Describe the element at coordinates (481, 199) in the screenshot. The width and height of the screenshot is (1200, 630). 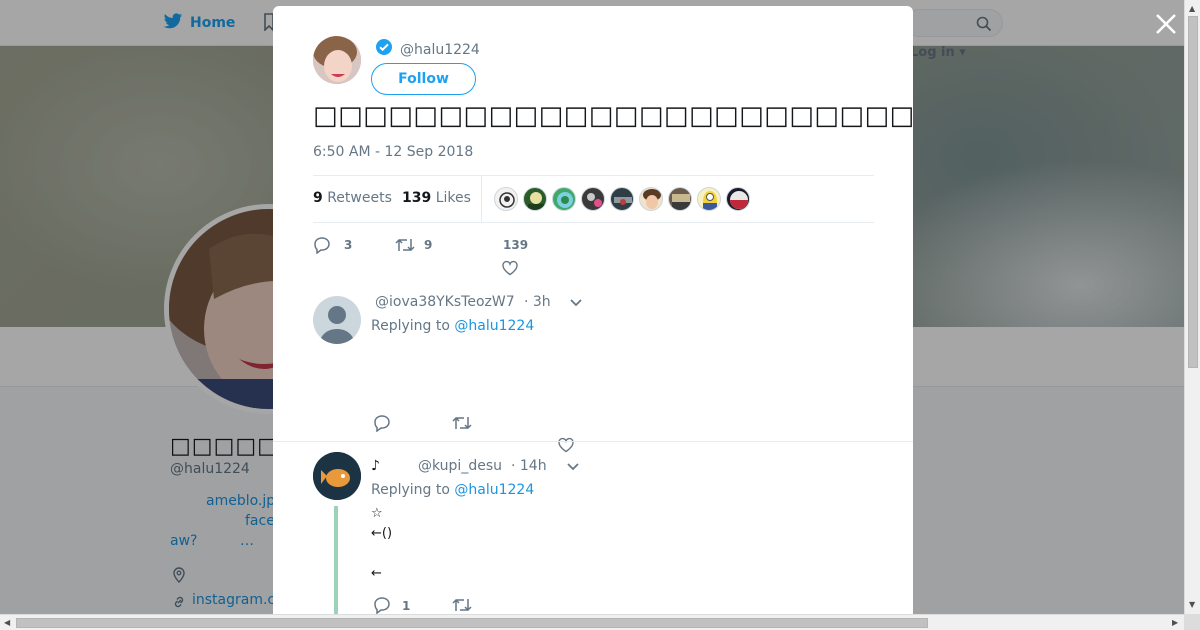
I see `stats-divider` at that location.